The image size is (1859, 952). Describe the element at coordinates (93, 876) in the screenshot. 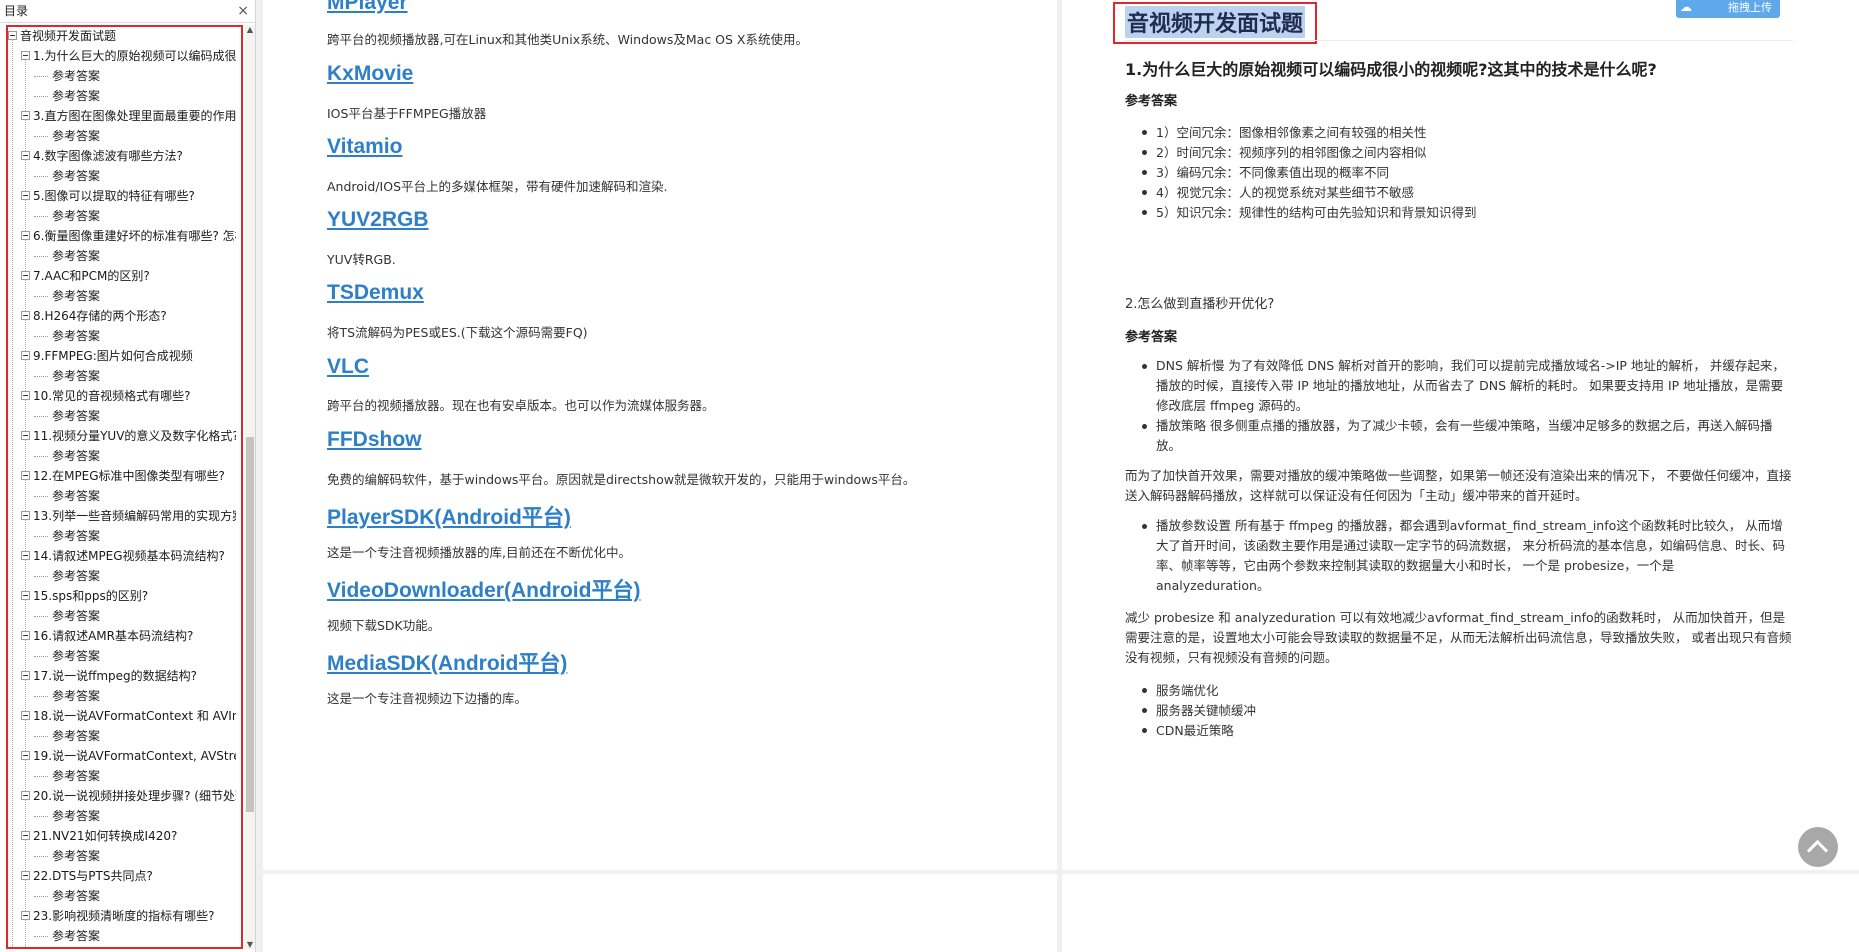

I see `toc-item-label: 22.DTS与PTS共同点?` at that location.